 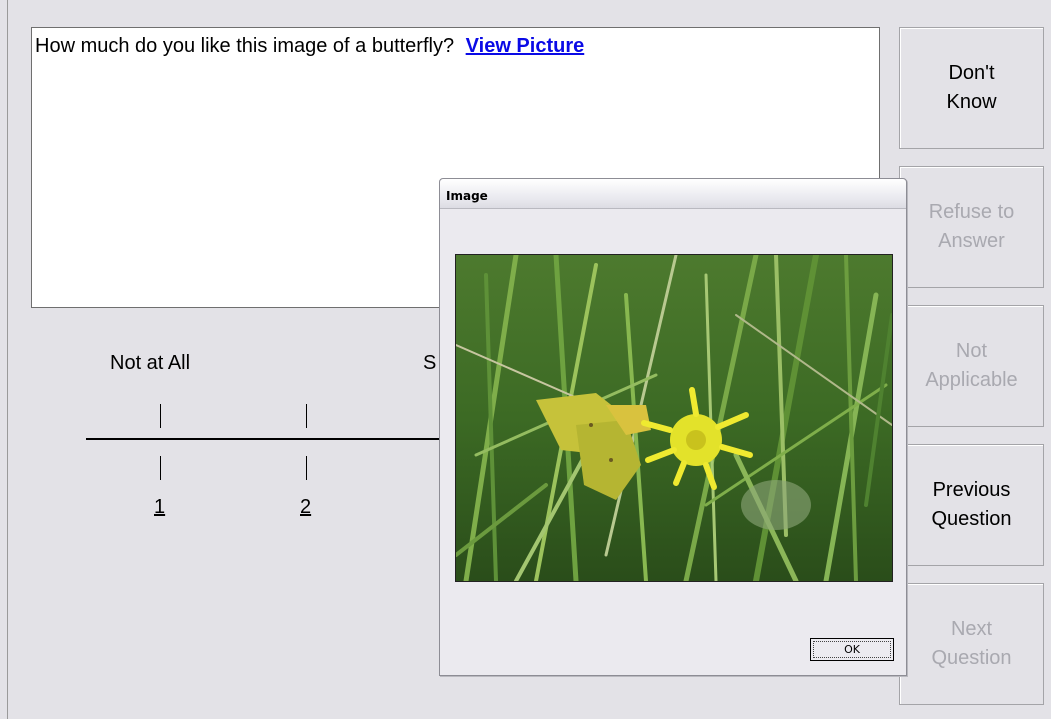 I want to click on scale-mid-label: S, so click(x=430, y=363).